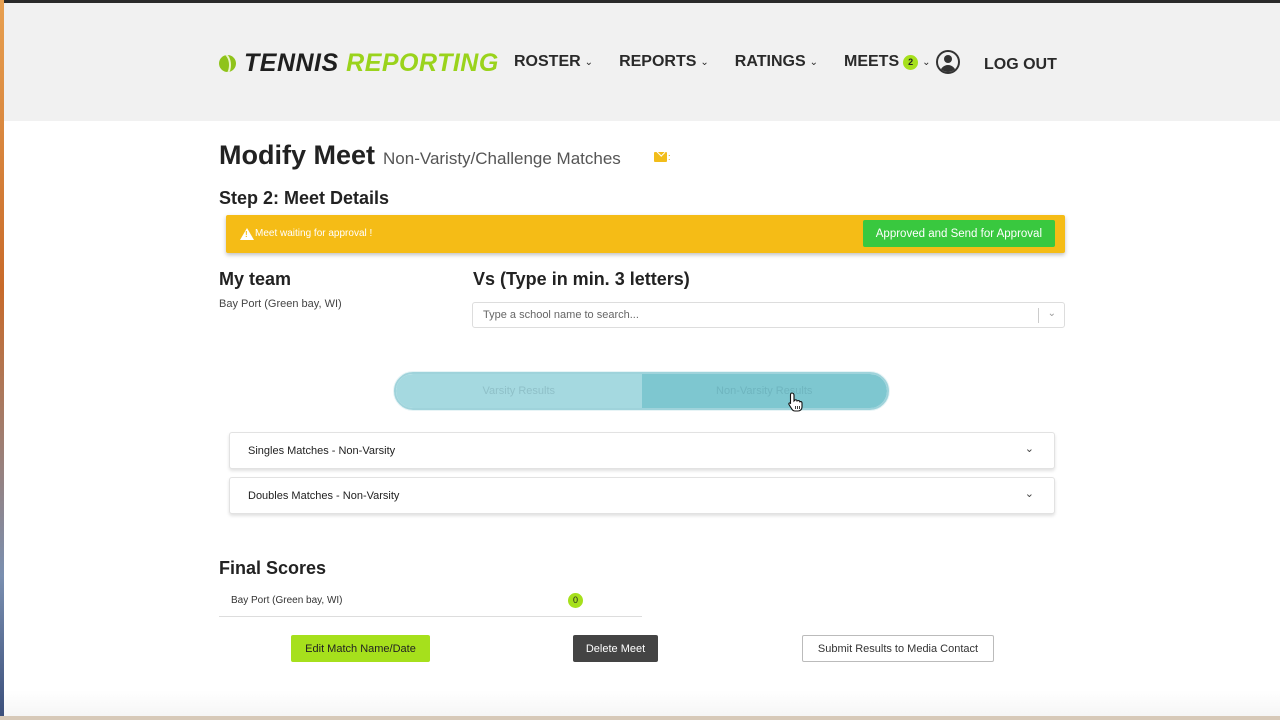 The height and width of the screenshot is (720, 1280). I want to click on toggle-non-varsity-results: Non-Varsity Results, so click(764, 391).